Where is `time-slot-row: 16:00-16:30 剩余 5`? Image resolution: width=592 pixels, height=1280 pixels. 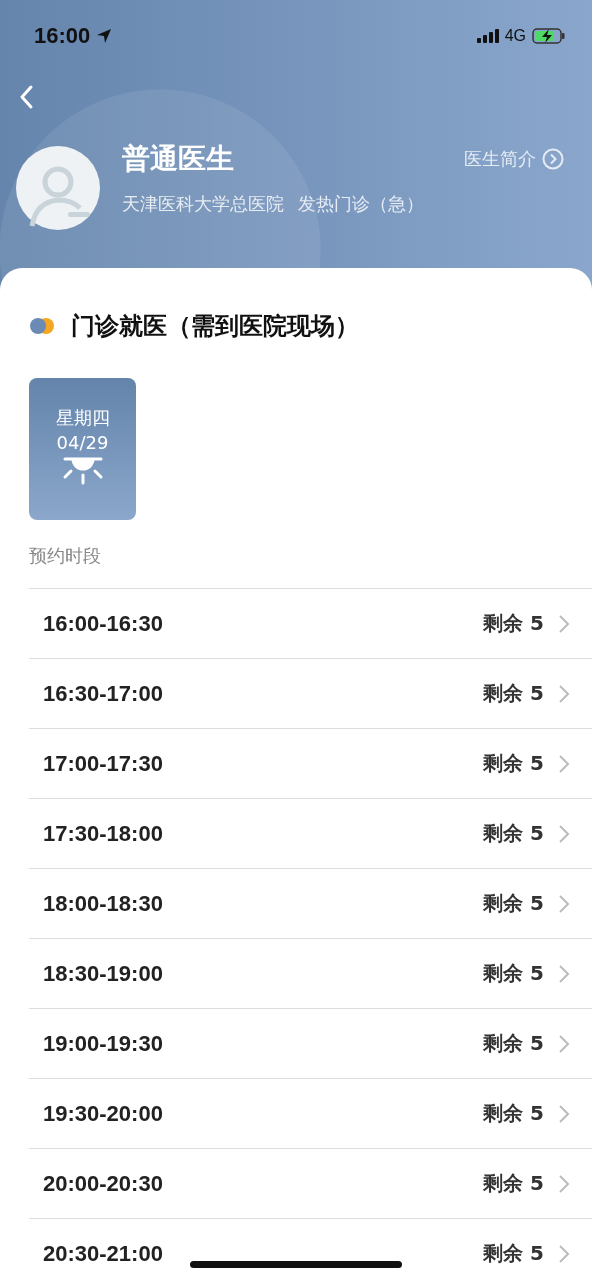 time-slot-row: 16:00-16:30 剩余 5 is located at coordinates (310, 623).